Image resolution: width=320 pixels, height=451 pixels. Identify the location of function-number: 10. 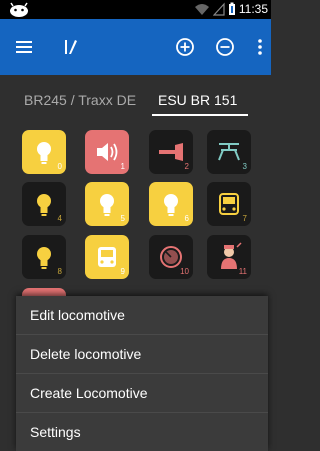
(184, 271).